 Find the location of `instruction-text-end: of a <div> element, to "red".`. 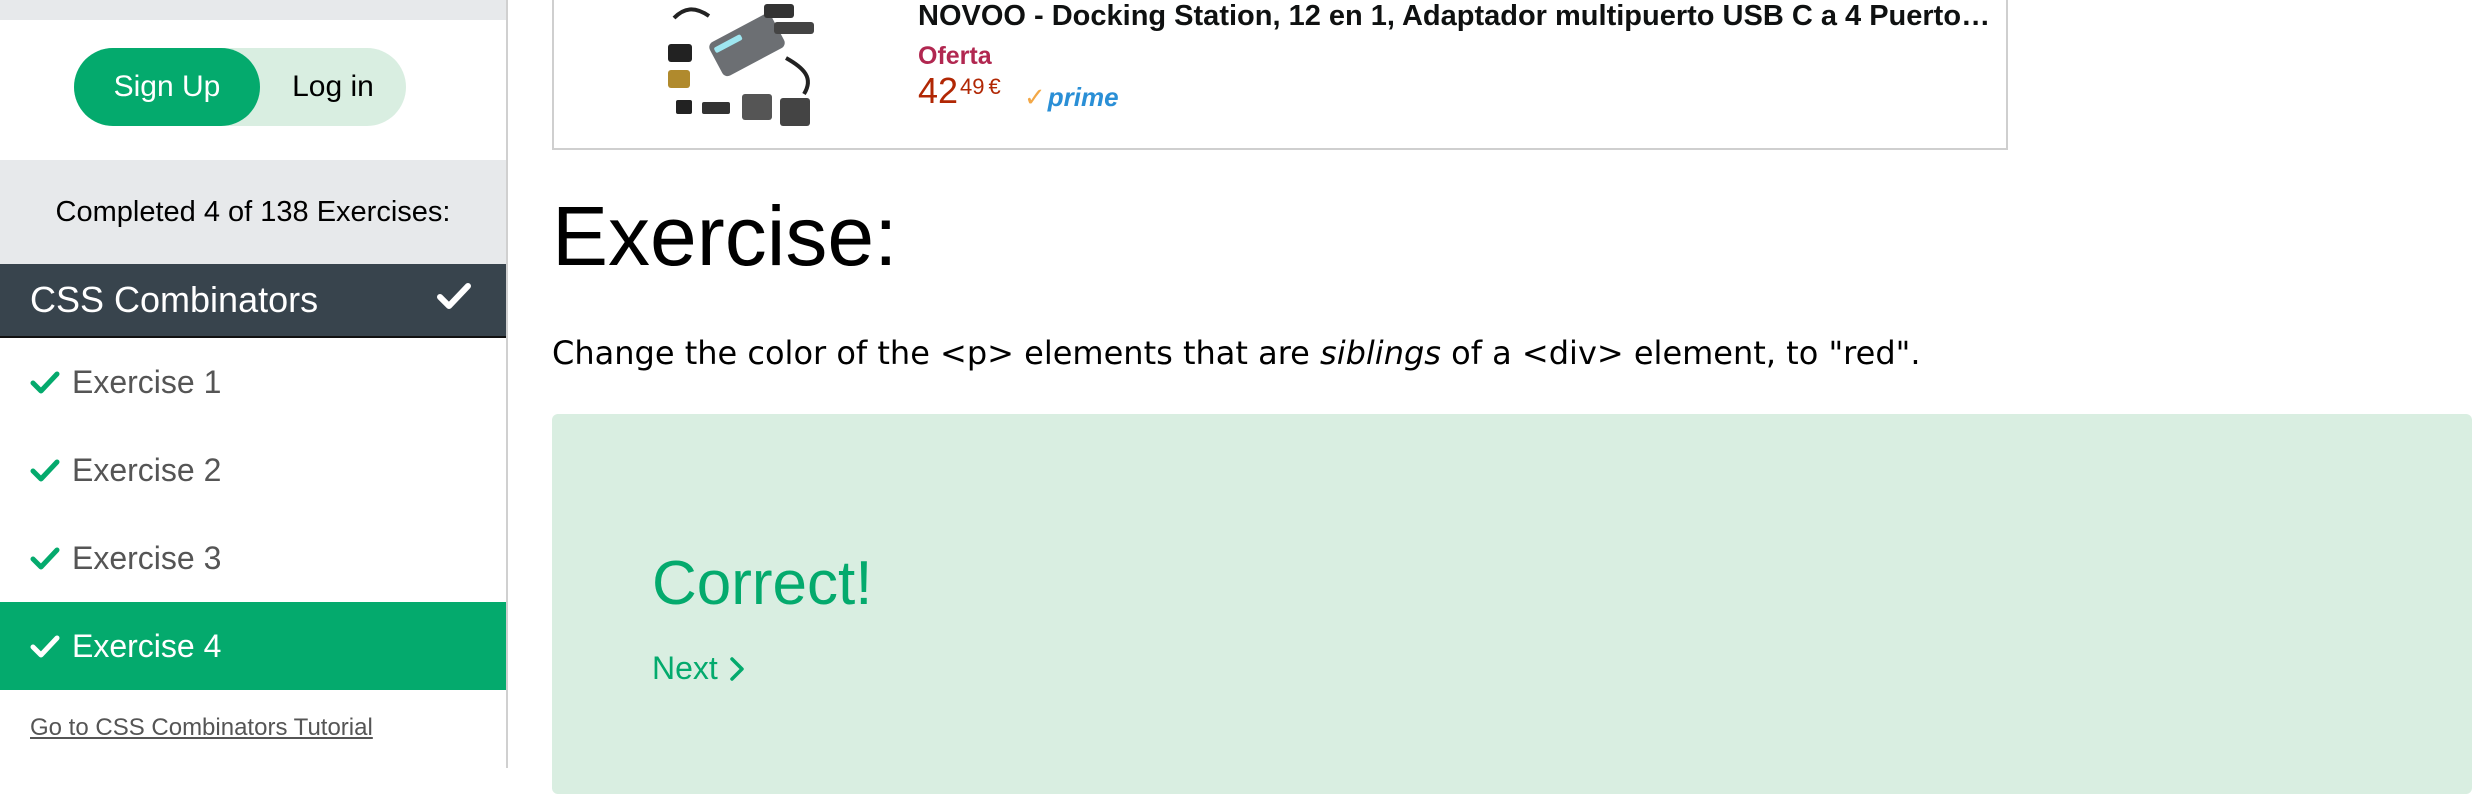

instruction-text-end: of a <div> element, to "red". is located at coordinates (1680, 353).